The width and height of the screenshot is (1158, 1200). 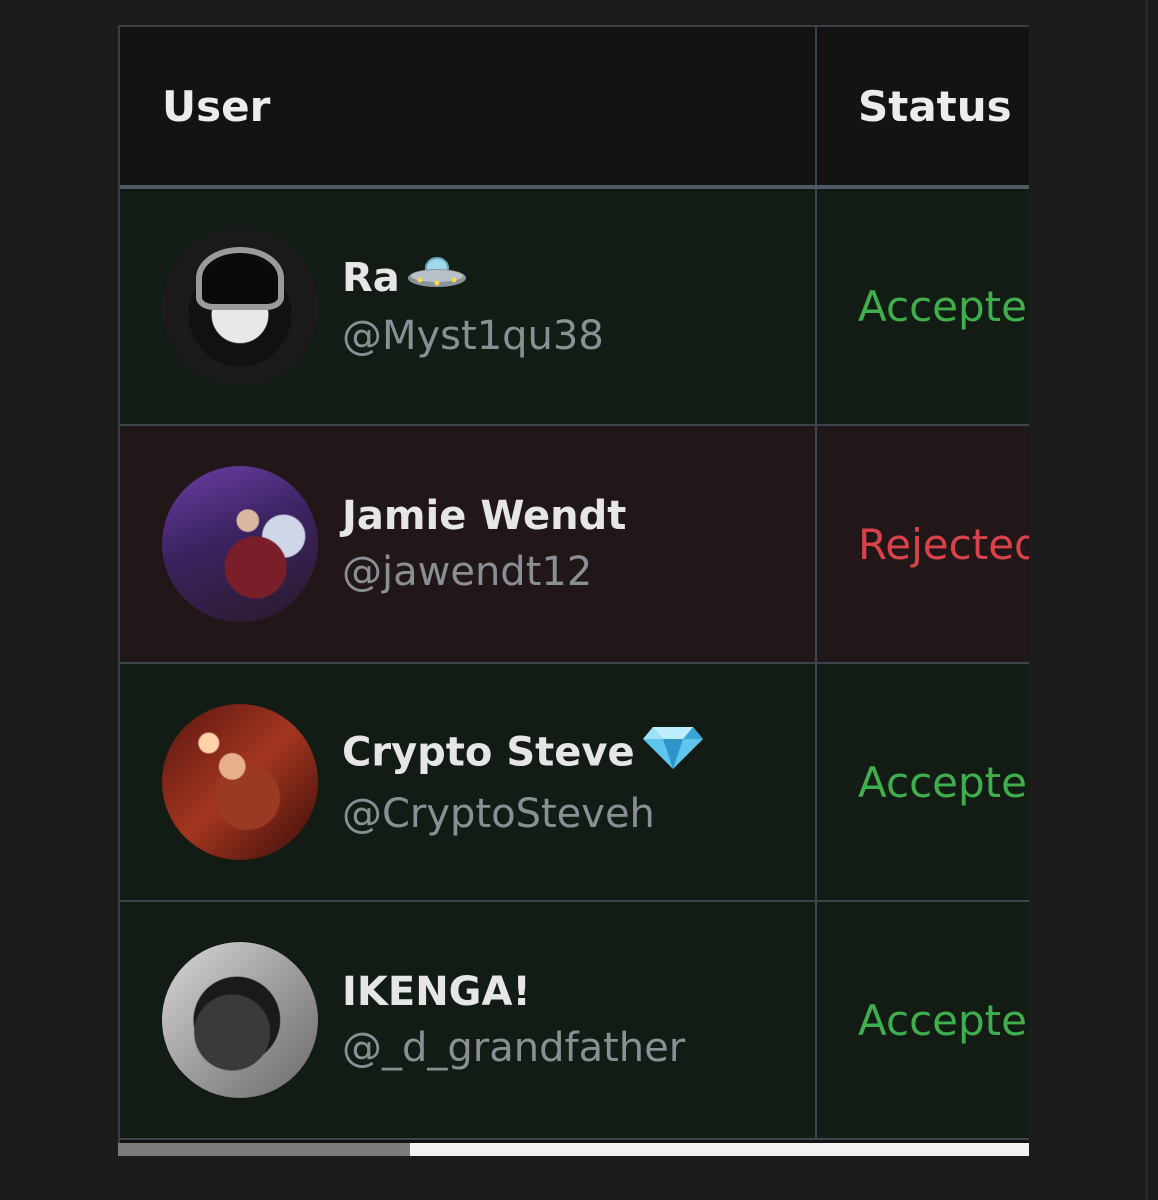 I want to click on status-cell: Rejected, so click(x=922, y=544).